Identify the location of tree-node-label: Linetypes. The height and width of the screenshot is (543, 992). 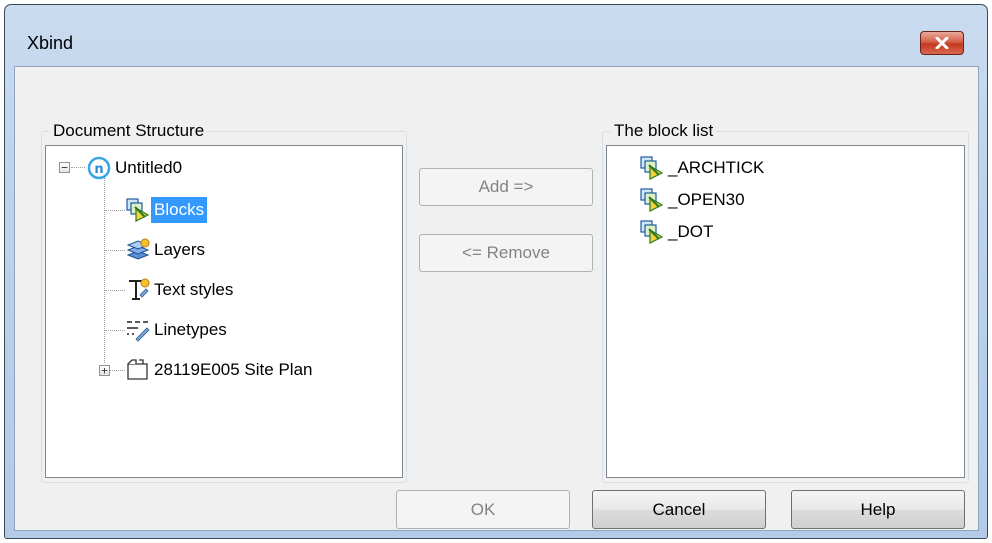
(190, 329).